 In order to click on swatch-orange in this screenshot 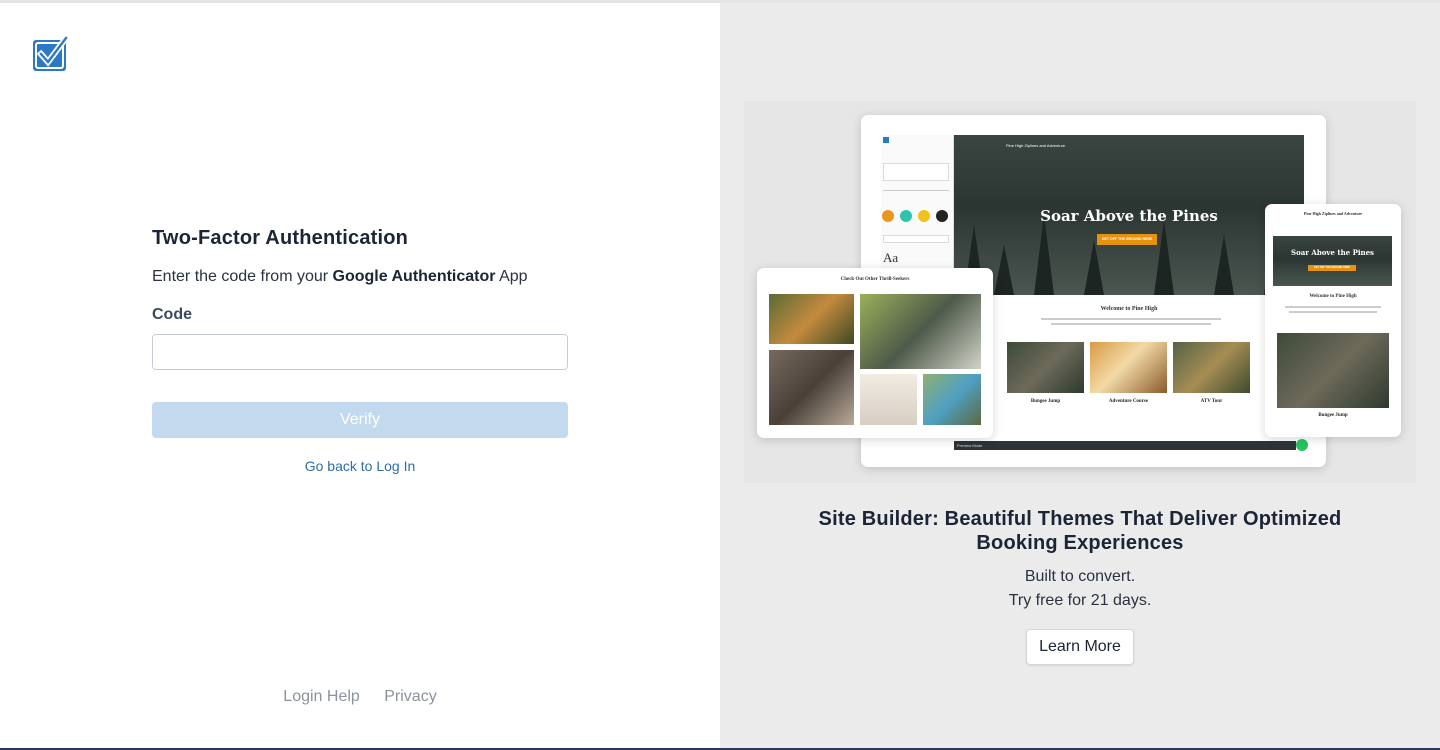, I will do `click(888, 216)`.